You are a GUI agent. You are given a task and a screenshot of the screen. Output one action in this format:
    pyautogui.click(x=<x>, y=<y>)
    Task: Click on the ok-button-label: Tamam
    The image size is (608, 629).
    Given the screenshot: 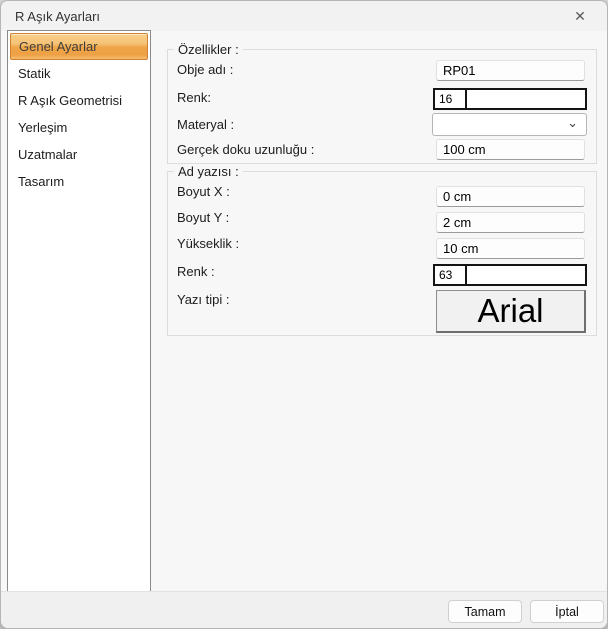 What is the action you would take?
    pyautogui.click(x=485, y=611)
    